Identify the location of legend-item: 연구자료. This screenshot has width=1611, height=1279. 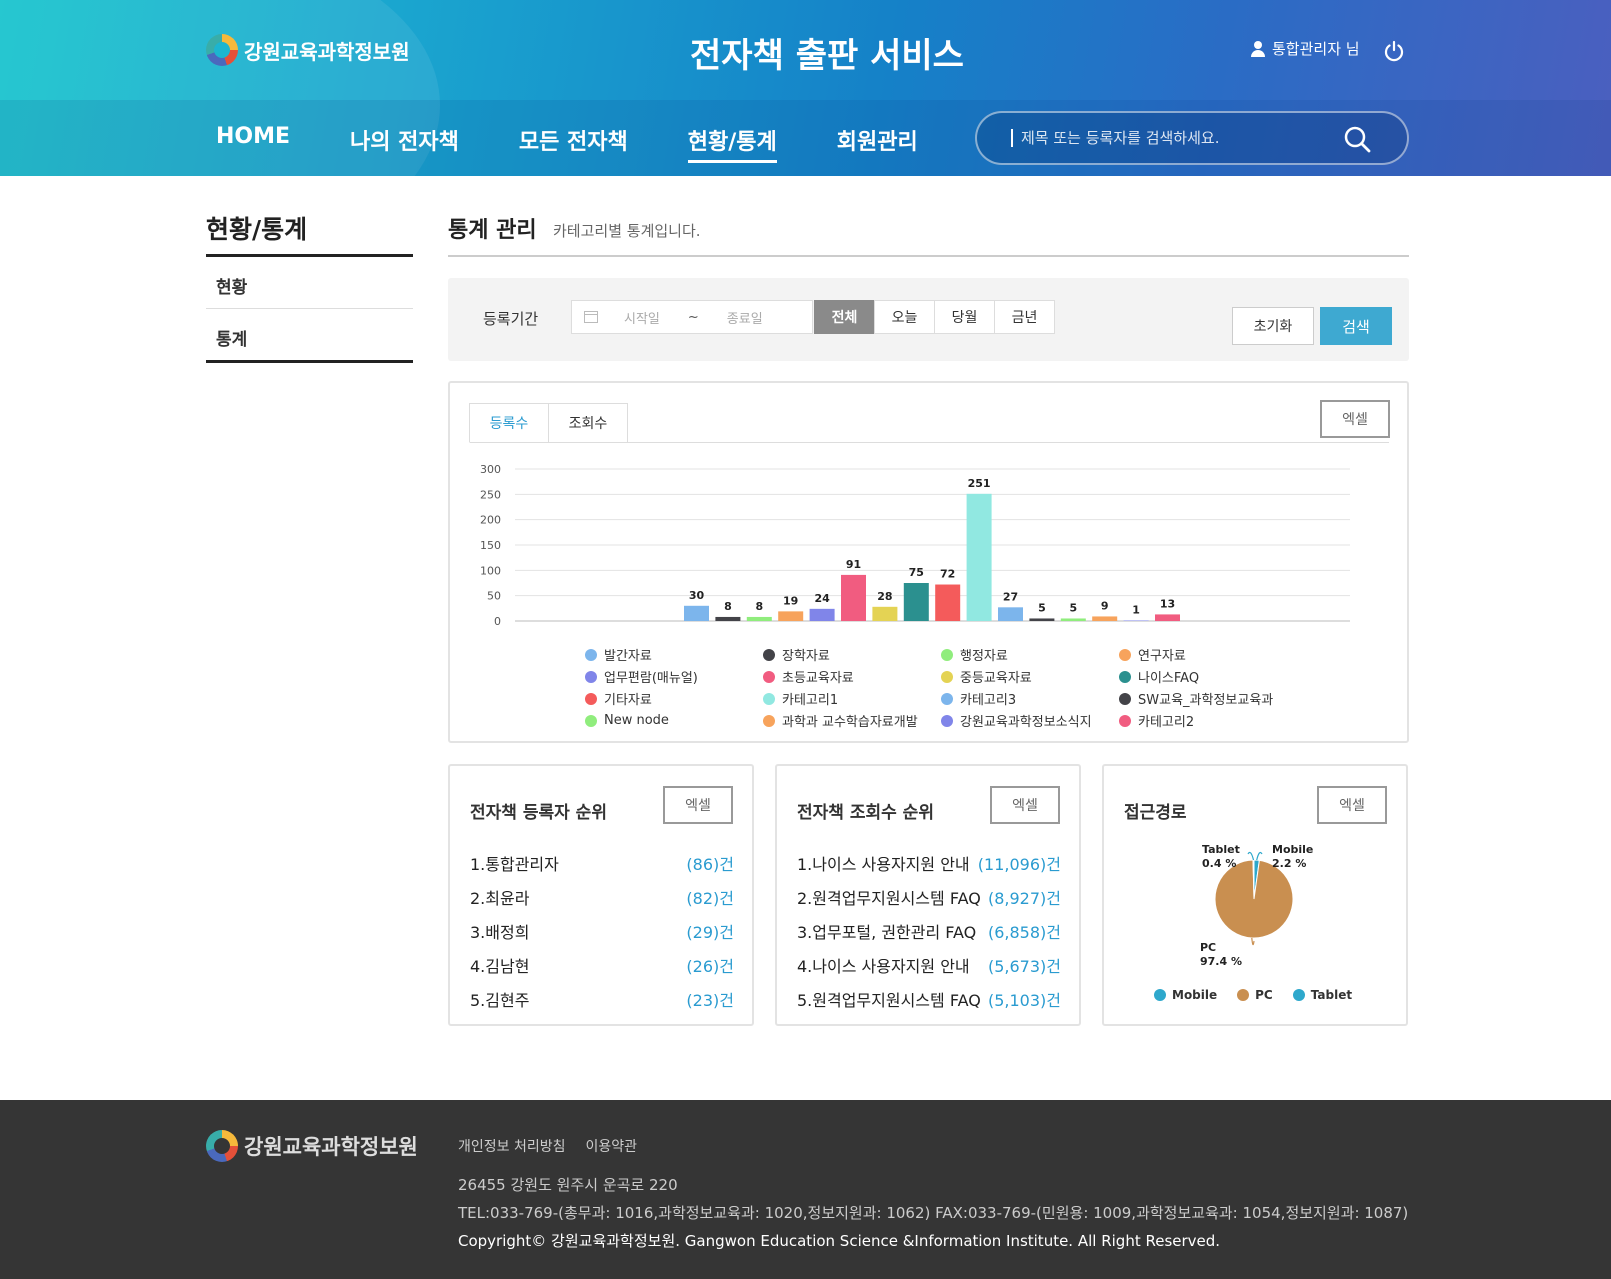
(1208, 654).